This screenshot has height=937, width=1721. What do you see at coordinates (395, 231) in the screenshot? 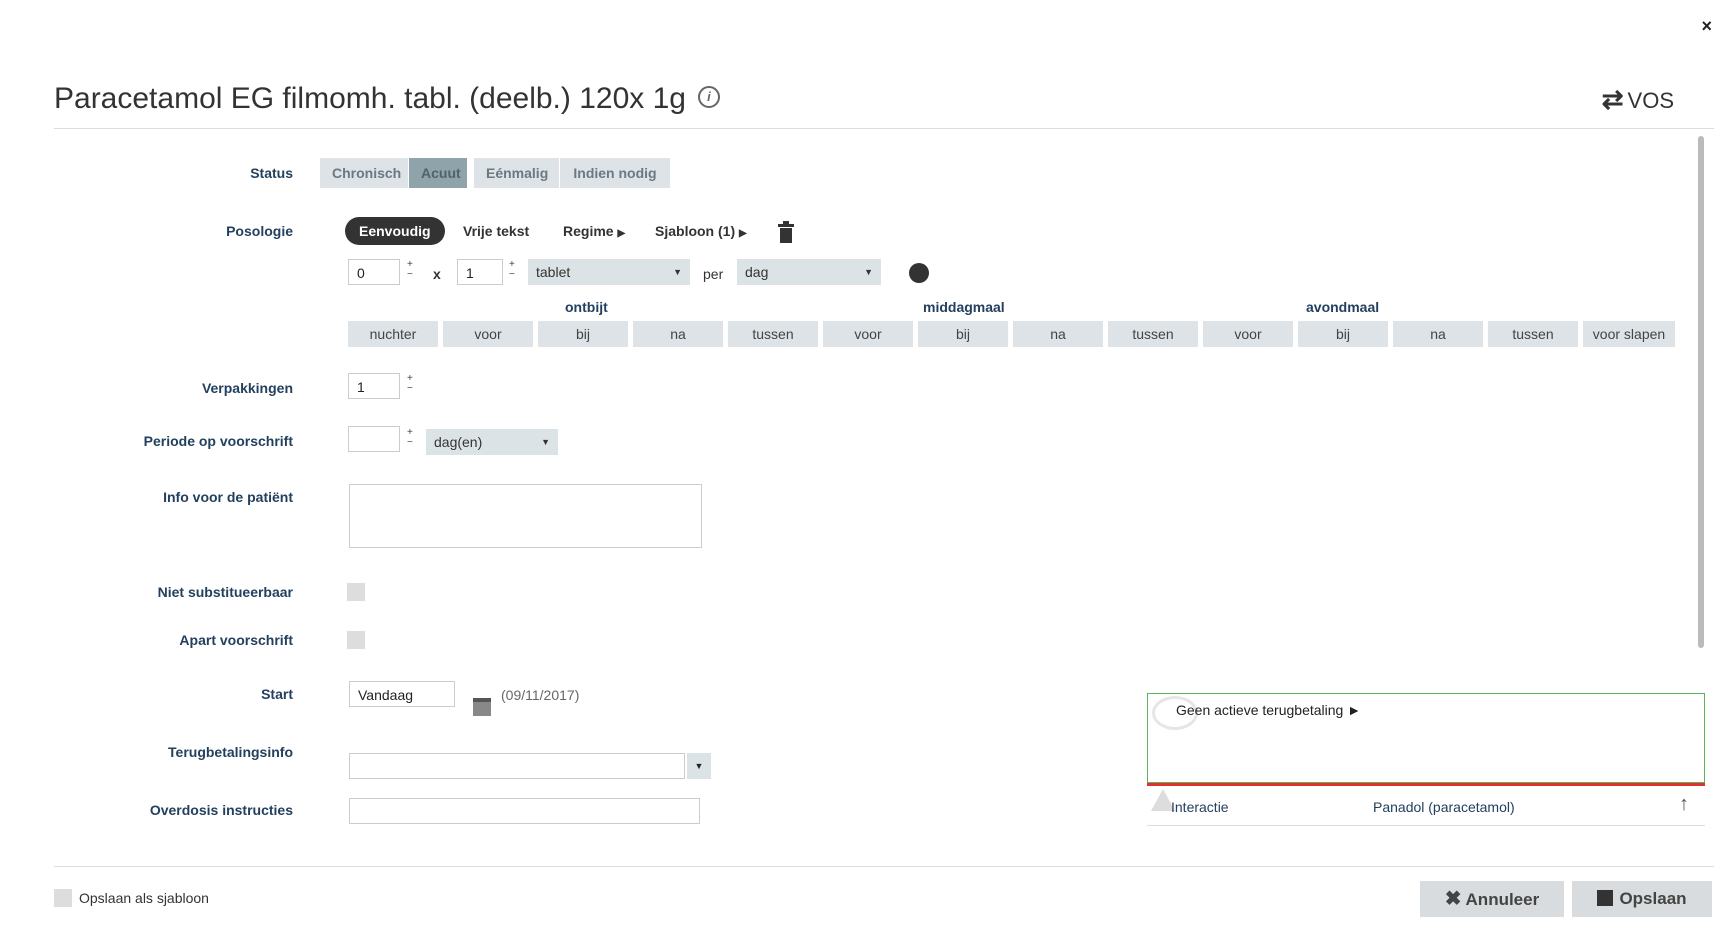
I see `tab-eenvoudig: Eenvoudig` at bounding box center [395, 231].